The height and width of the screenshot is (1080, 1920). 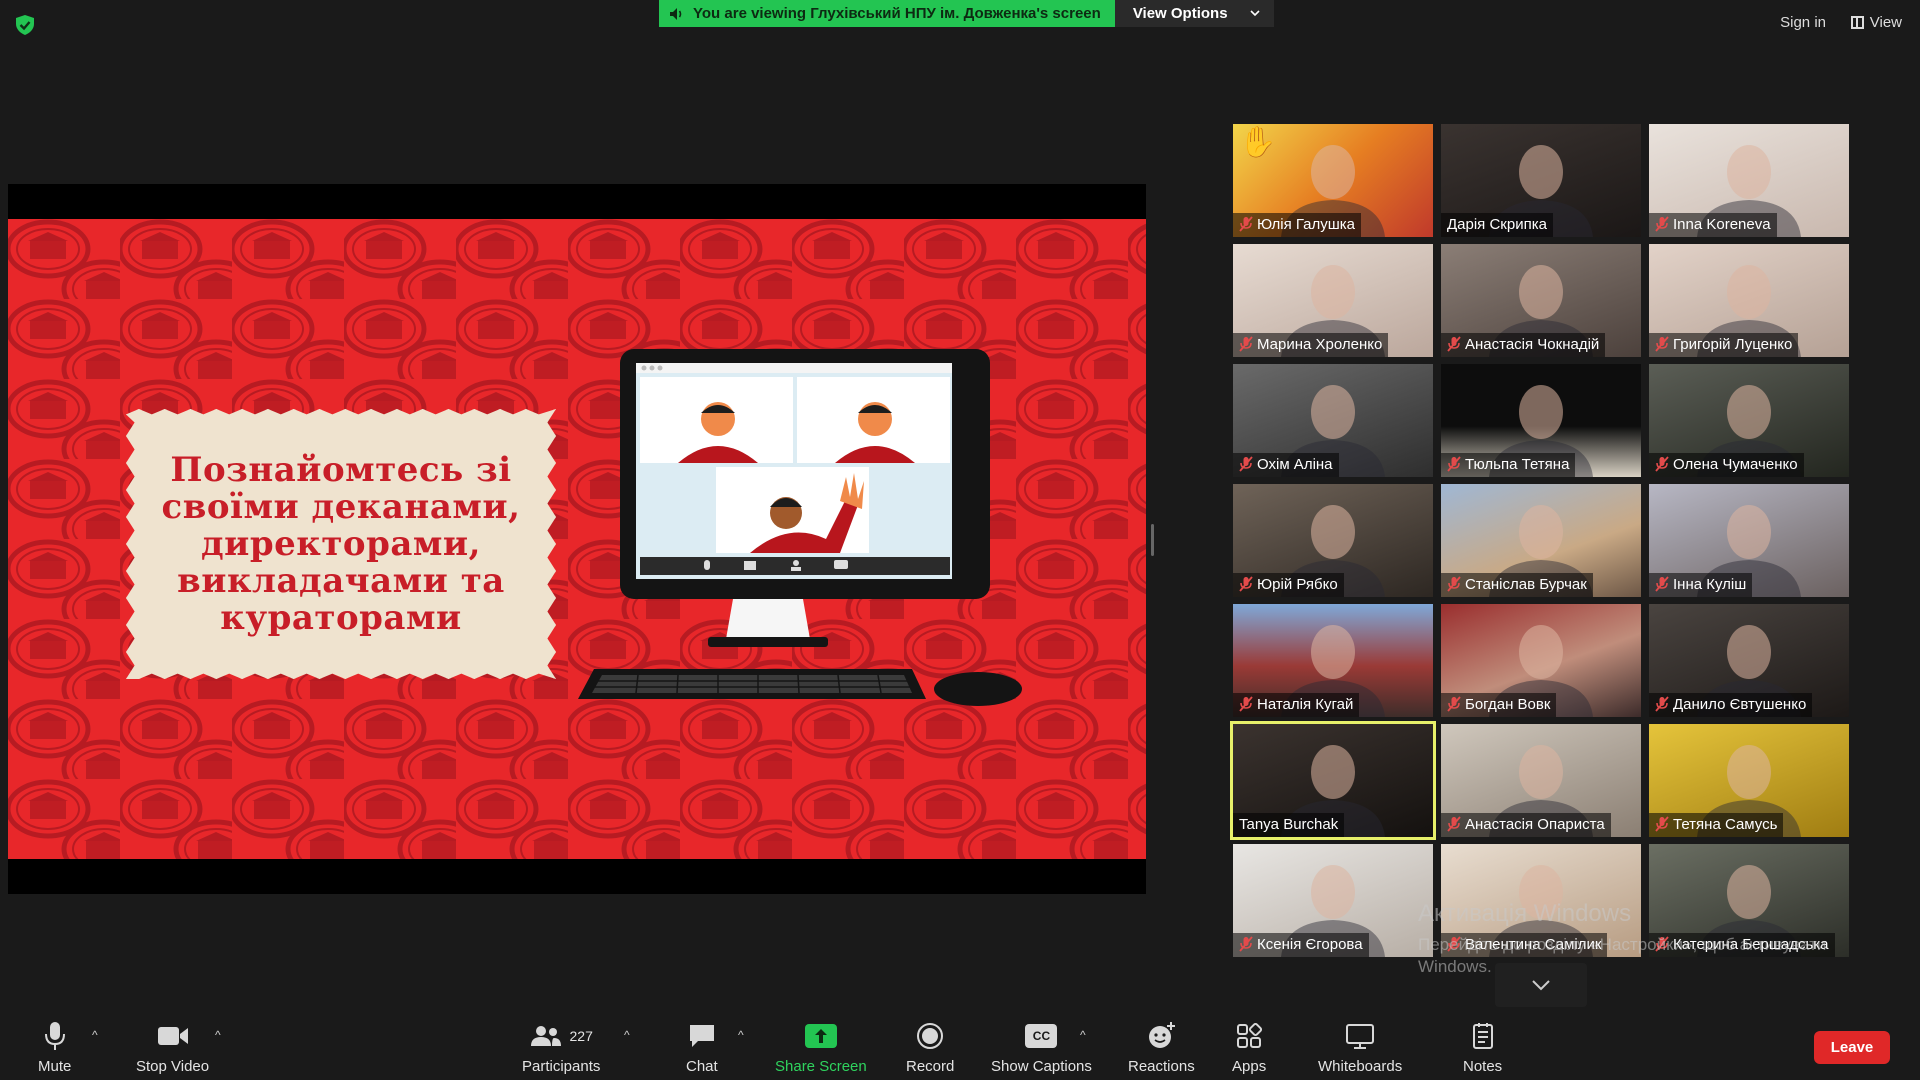 I want to click on view-options-button: View Options, so click(x=1194, y=13).